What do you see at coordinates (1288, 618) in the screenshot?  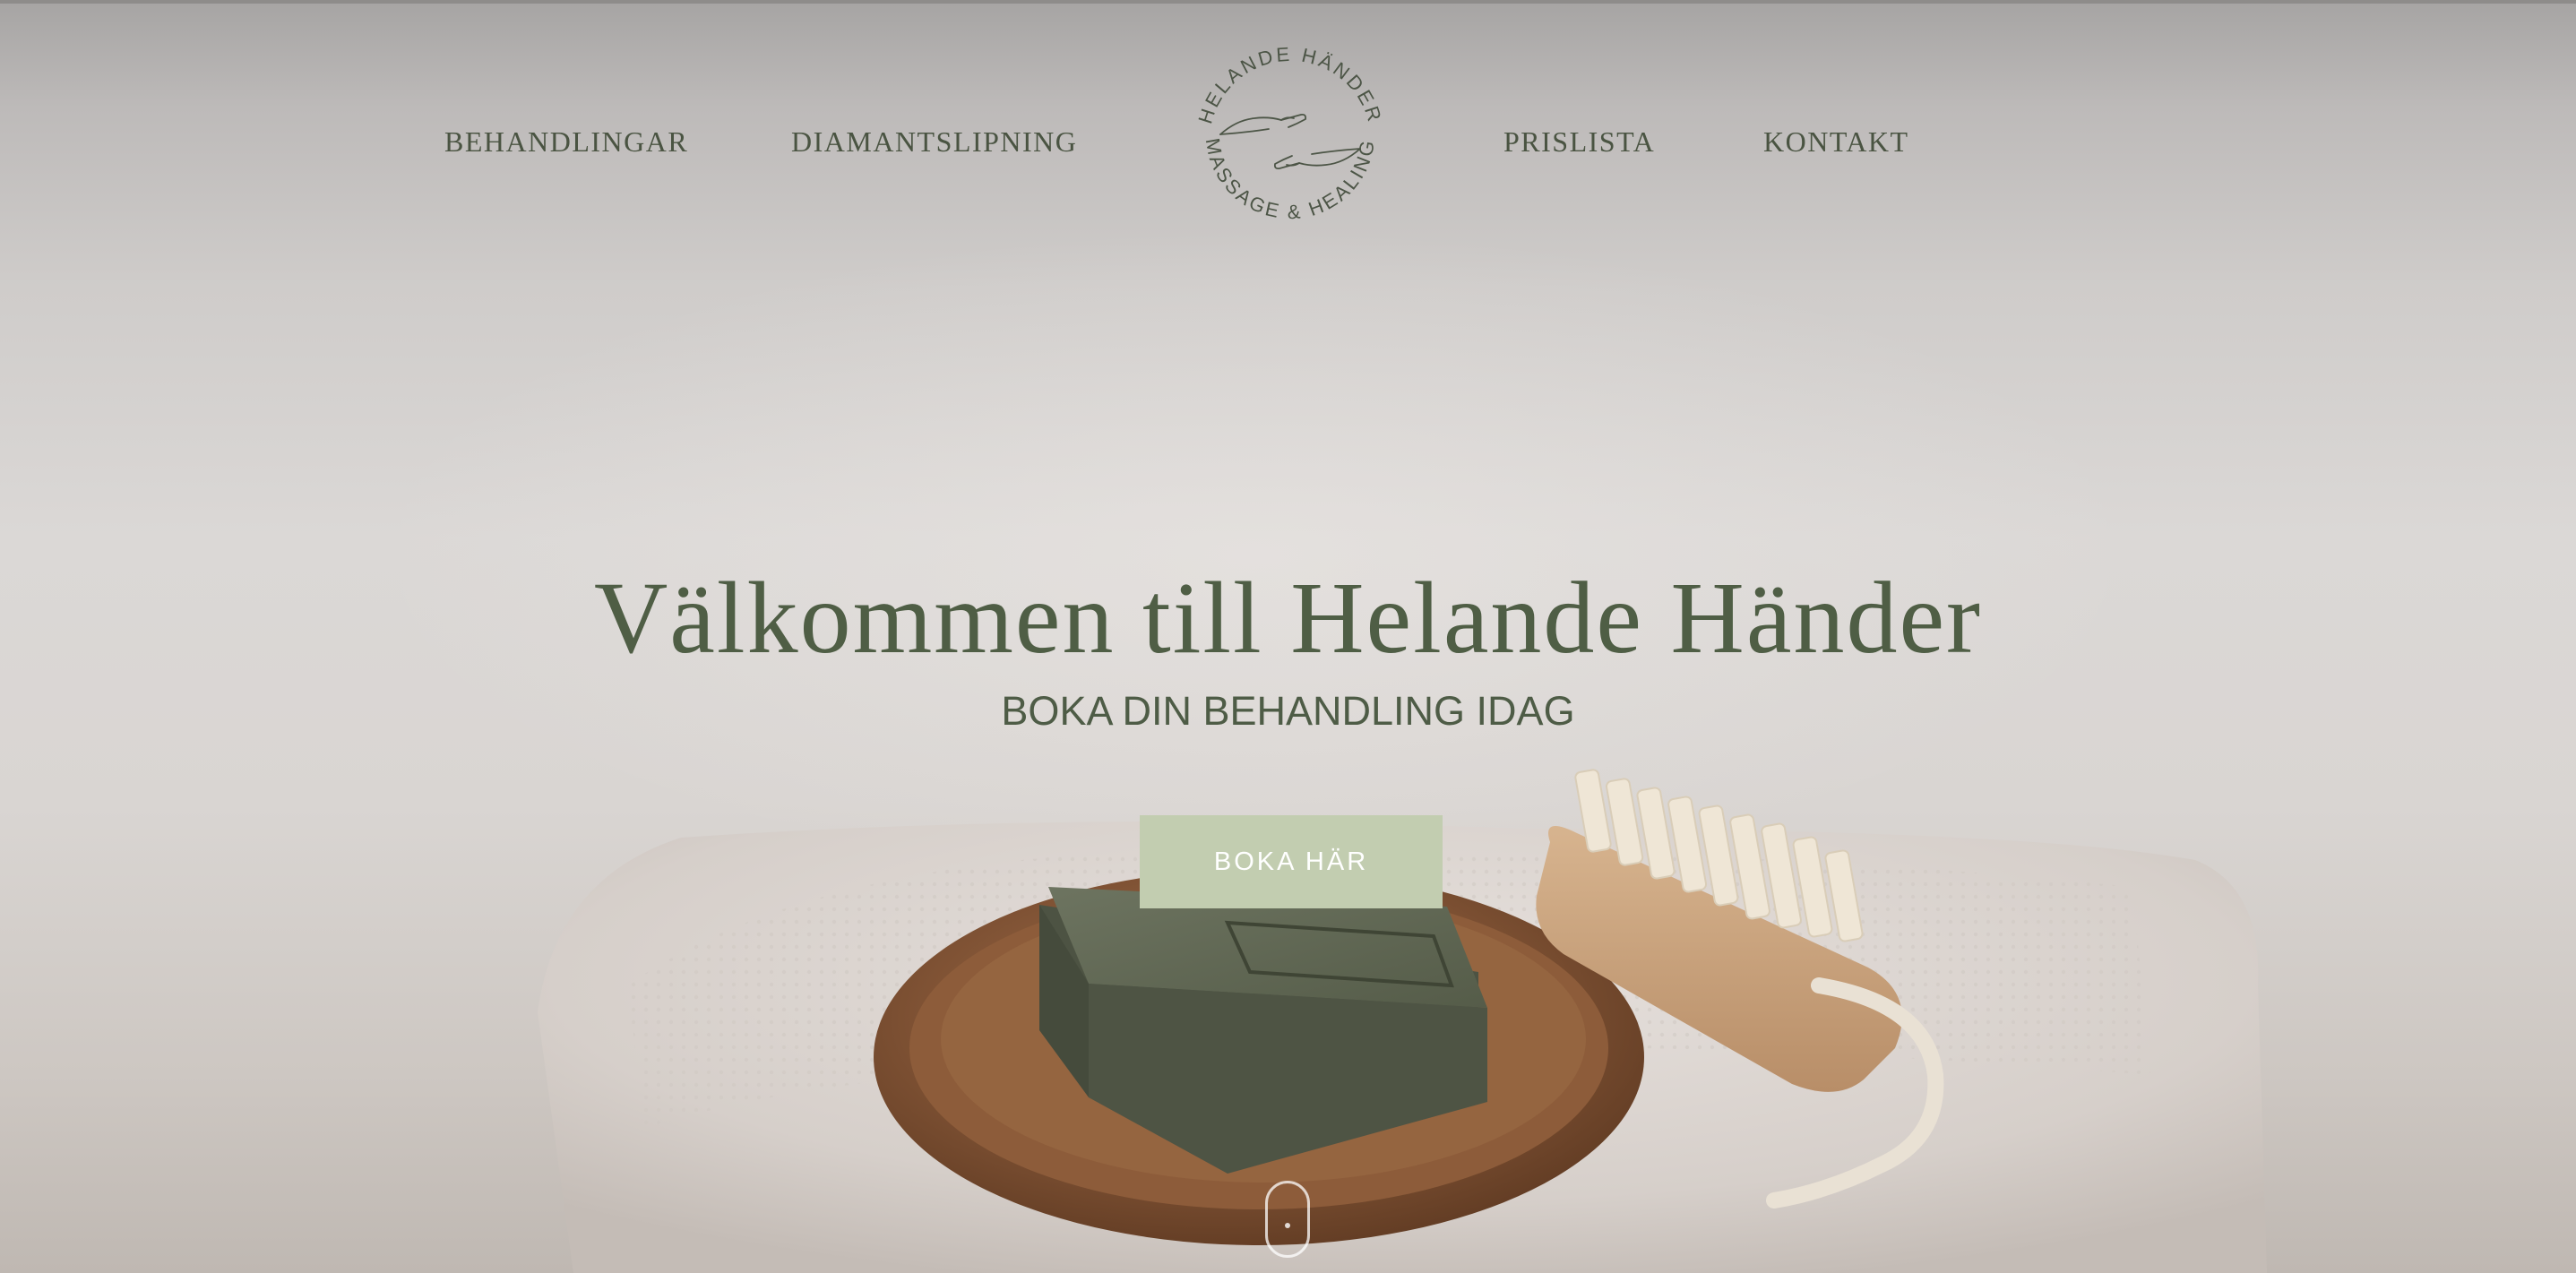 I see `hero-headline: Välkommen till Helande Händer` at bounding box center [1288, 618].